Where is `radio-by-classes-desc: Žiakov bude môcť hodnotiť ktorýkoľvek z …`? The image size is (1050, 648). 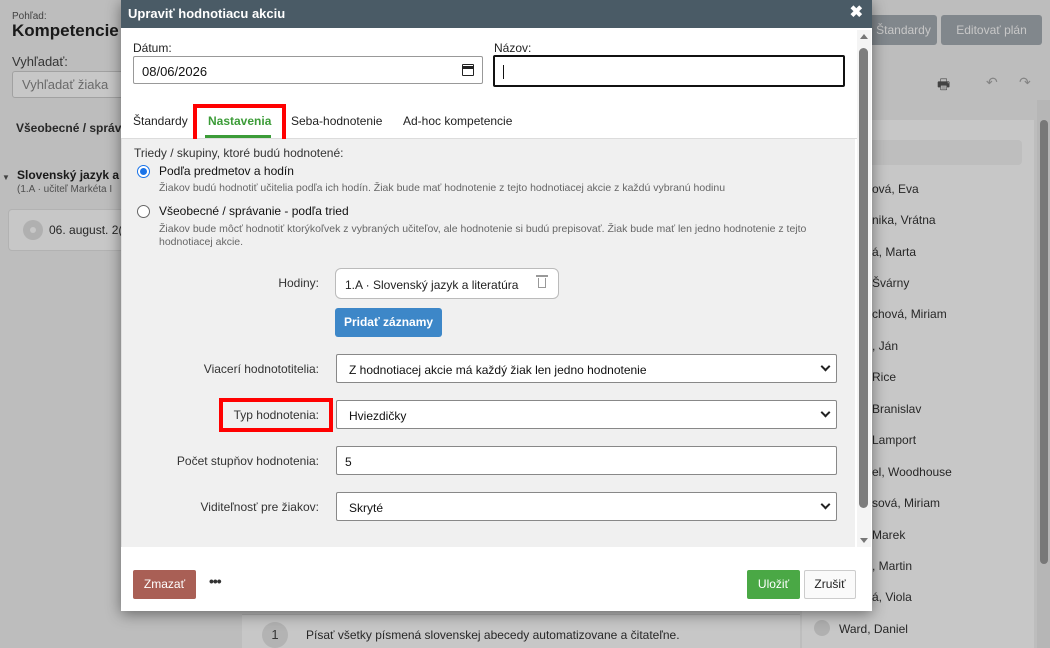 radio-by-classes-desc: Žiakov bude môcť hodnotiť ktorýkoľvek z … is located at coordinates (483, 229).